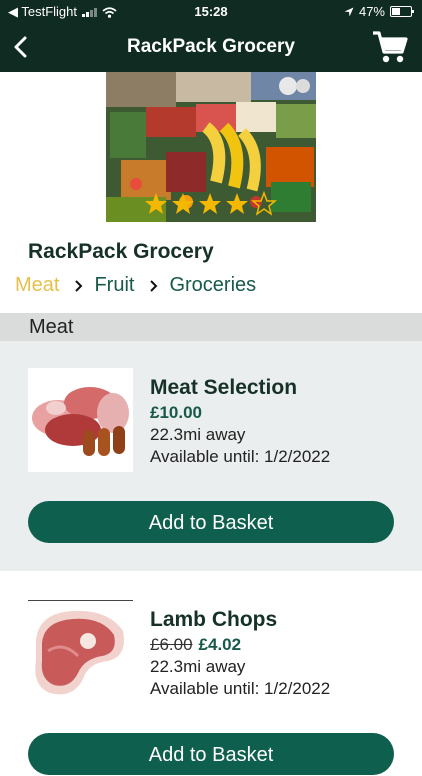 This screenshot has height=776, width=422. I want to click on cart-button, so click(390, 47).